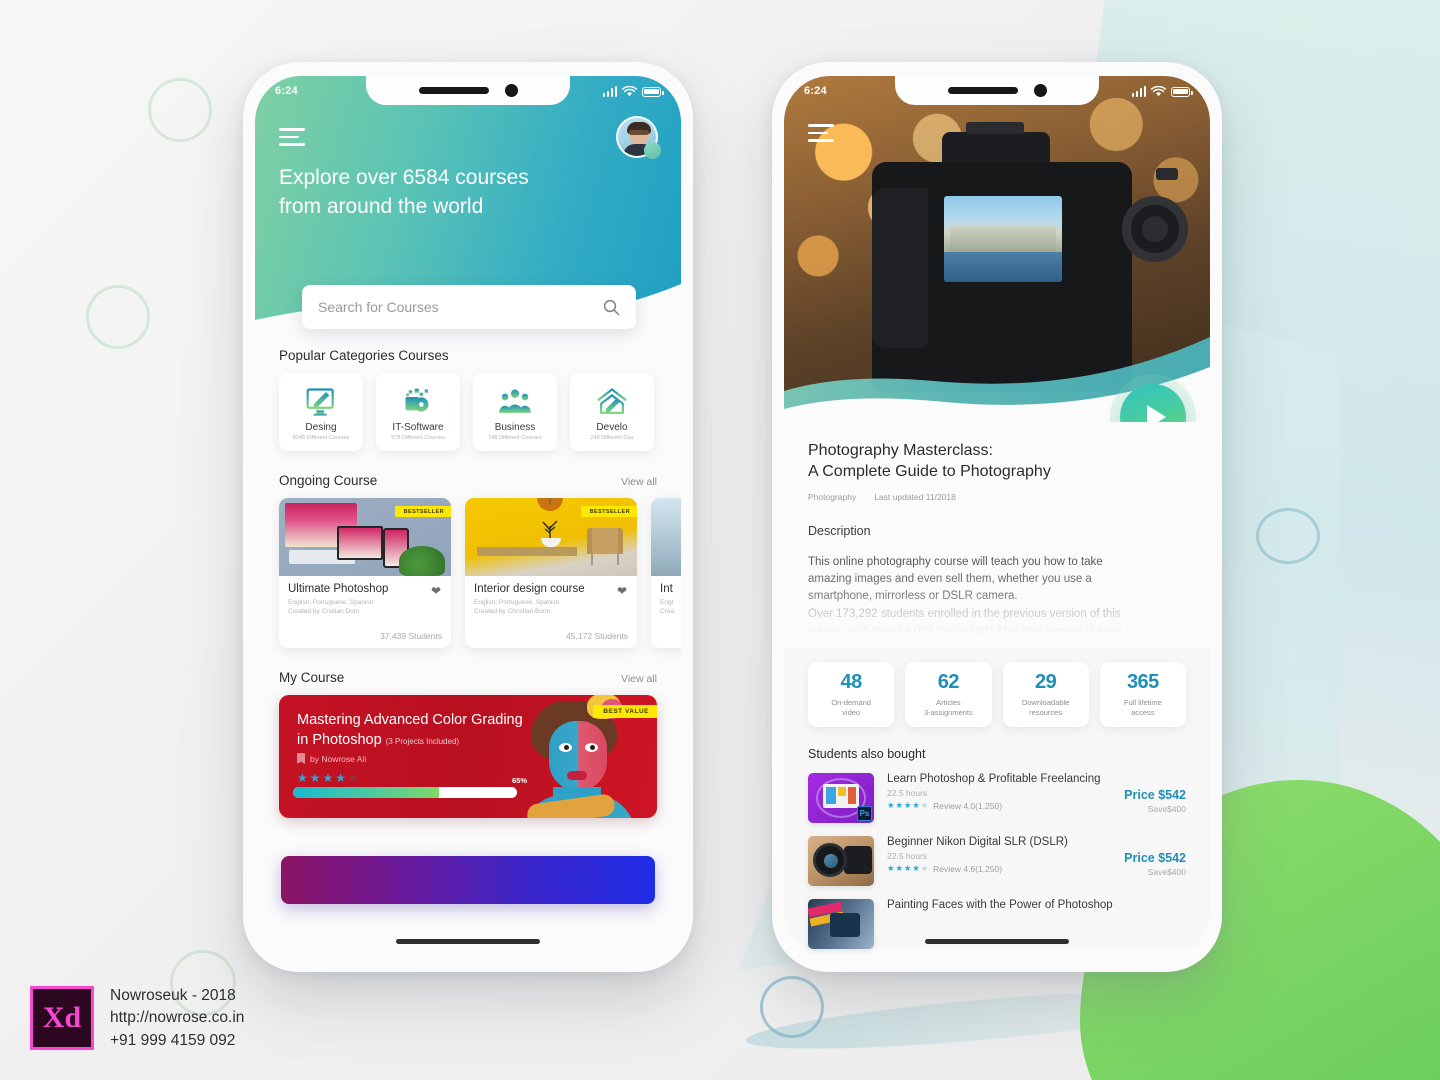 Image resolution: width=1440 pixels, height=1080 pixels. What do you see at coordinates (339, 739) in the screenshot?
I see `banner-title-line-2: in Photoshop` at bounding box center [339, 739].